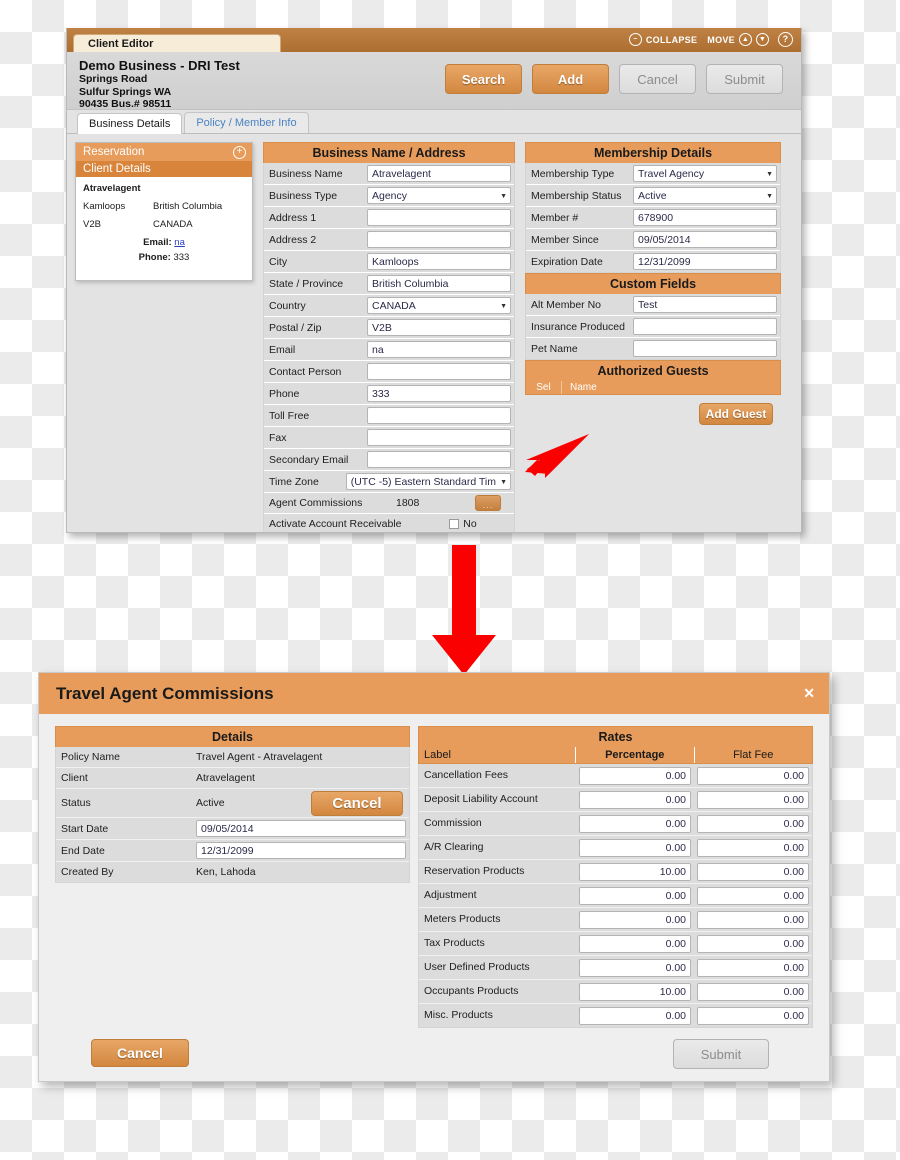  What do you see at coordinates (428, 481) in the screenshot?
I see `time-zone-select: (UTC -5) Eastern Standard Tim` at bounding box center [428, 481].